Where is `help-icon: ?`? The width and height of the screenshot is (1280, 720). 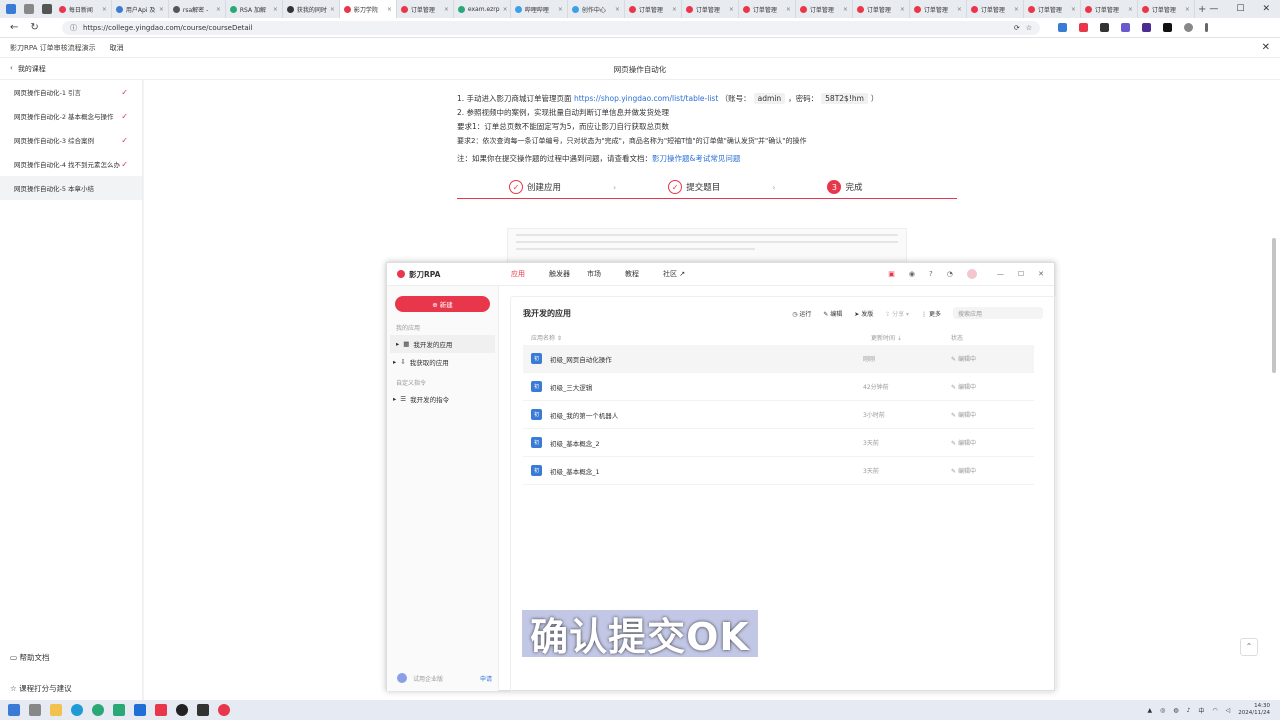
help-icon: ? is located at coordinates (931, 274).